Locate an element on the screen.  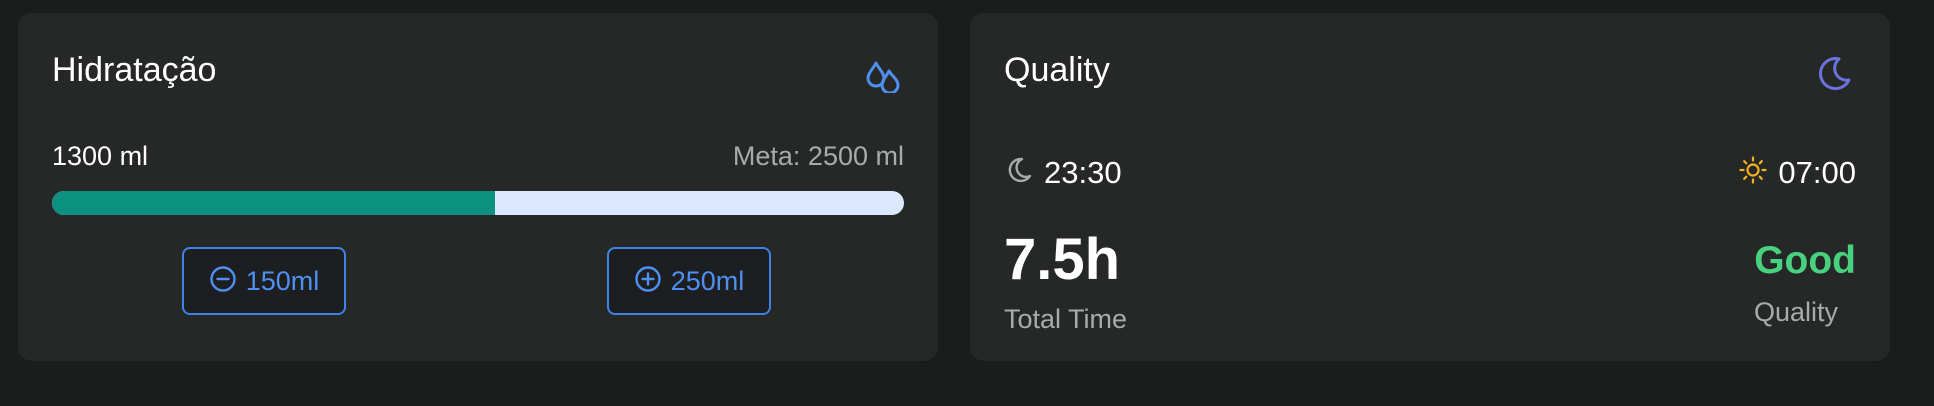
remove-button-label: 150ml is located at coordinates (282, 280).